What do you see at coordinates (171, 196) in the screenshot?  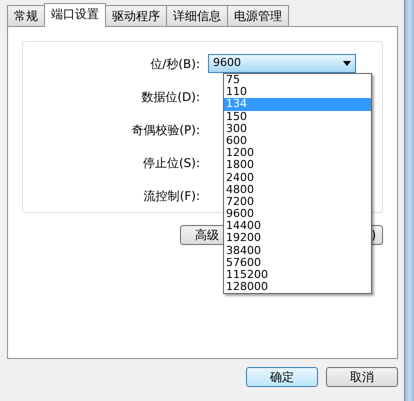 I see `field-label: 流控制(F):` at bounding box center [171, 196].